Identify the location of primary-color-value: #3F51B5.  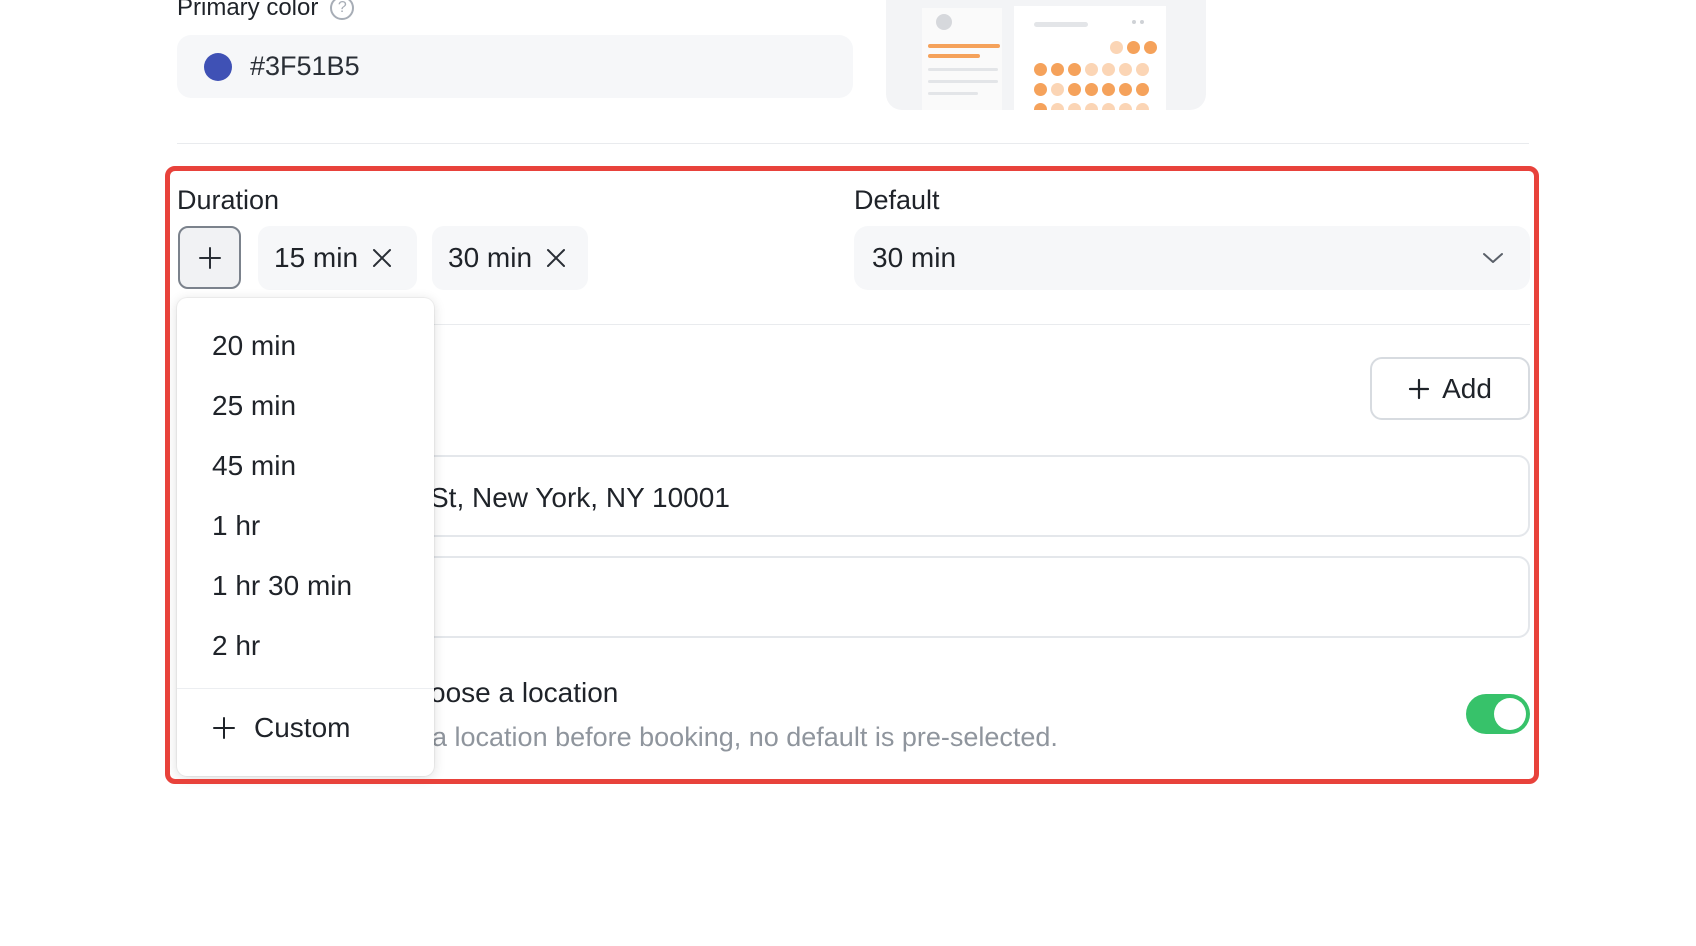
(305, 66).